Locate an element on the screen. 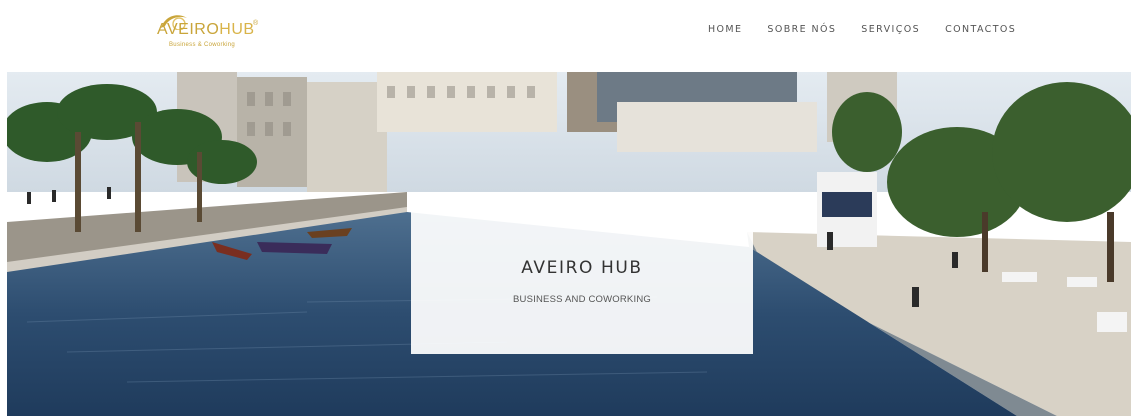  logo-word-aveiro: AVEIRO is located at coordinates (188, 29).